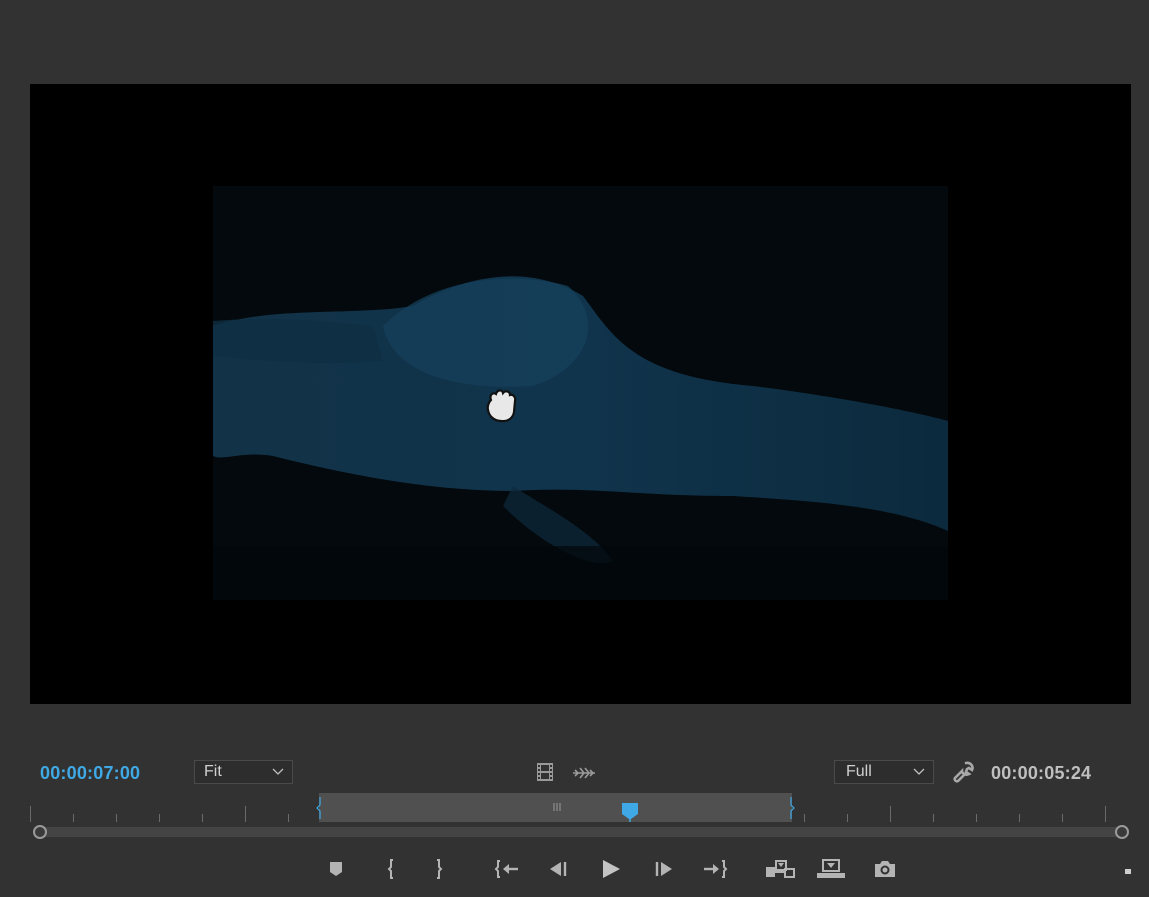  Describe the element at coordinates (90, 773) in the screenshot. I see `current-timecode: 00:00:07:00` at that location.